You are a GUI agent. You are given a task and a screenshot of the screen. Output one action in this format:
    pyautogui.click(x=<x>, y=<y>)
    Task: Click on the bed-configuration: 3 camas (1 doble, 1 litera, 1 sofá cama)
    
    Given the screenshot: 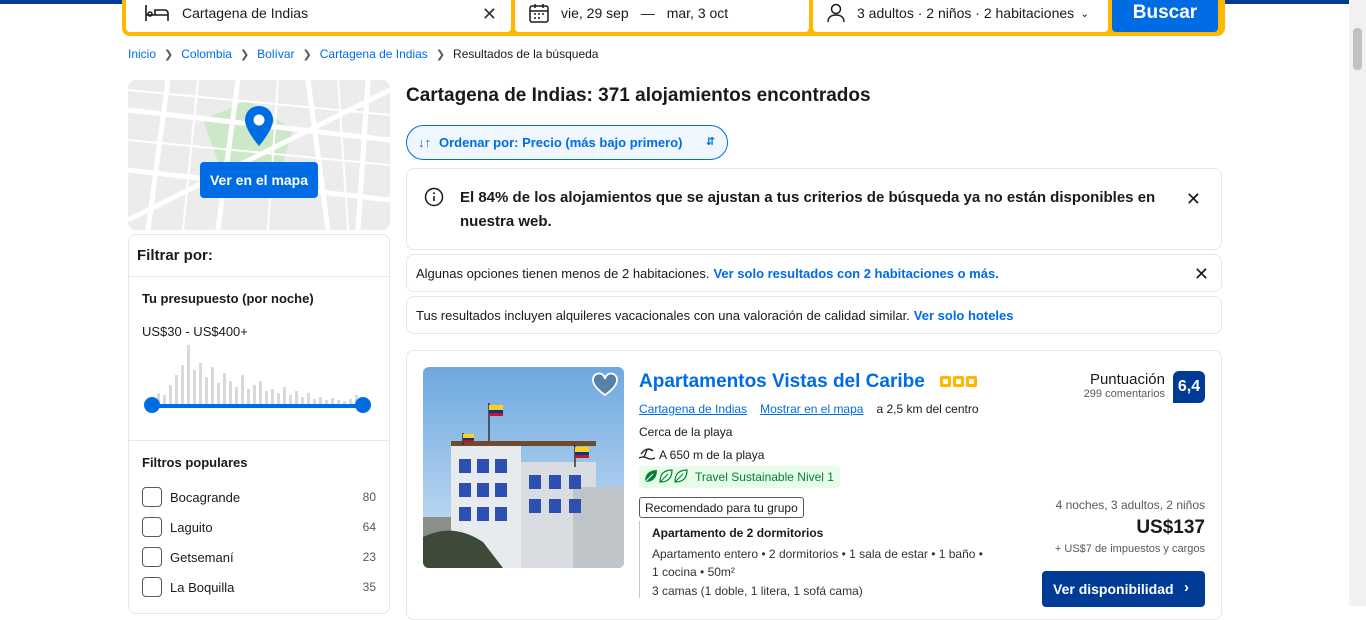 What is the action you would take?
    pyautogui.click(x=757, y=591)
    